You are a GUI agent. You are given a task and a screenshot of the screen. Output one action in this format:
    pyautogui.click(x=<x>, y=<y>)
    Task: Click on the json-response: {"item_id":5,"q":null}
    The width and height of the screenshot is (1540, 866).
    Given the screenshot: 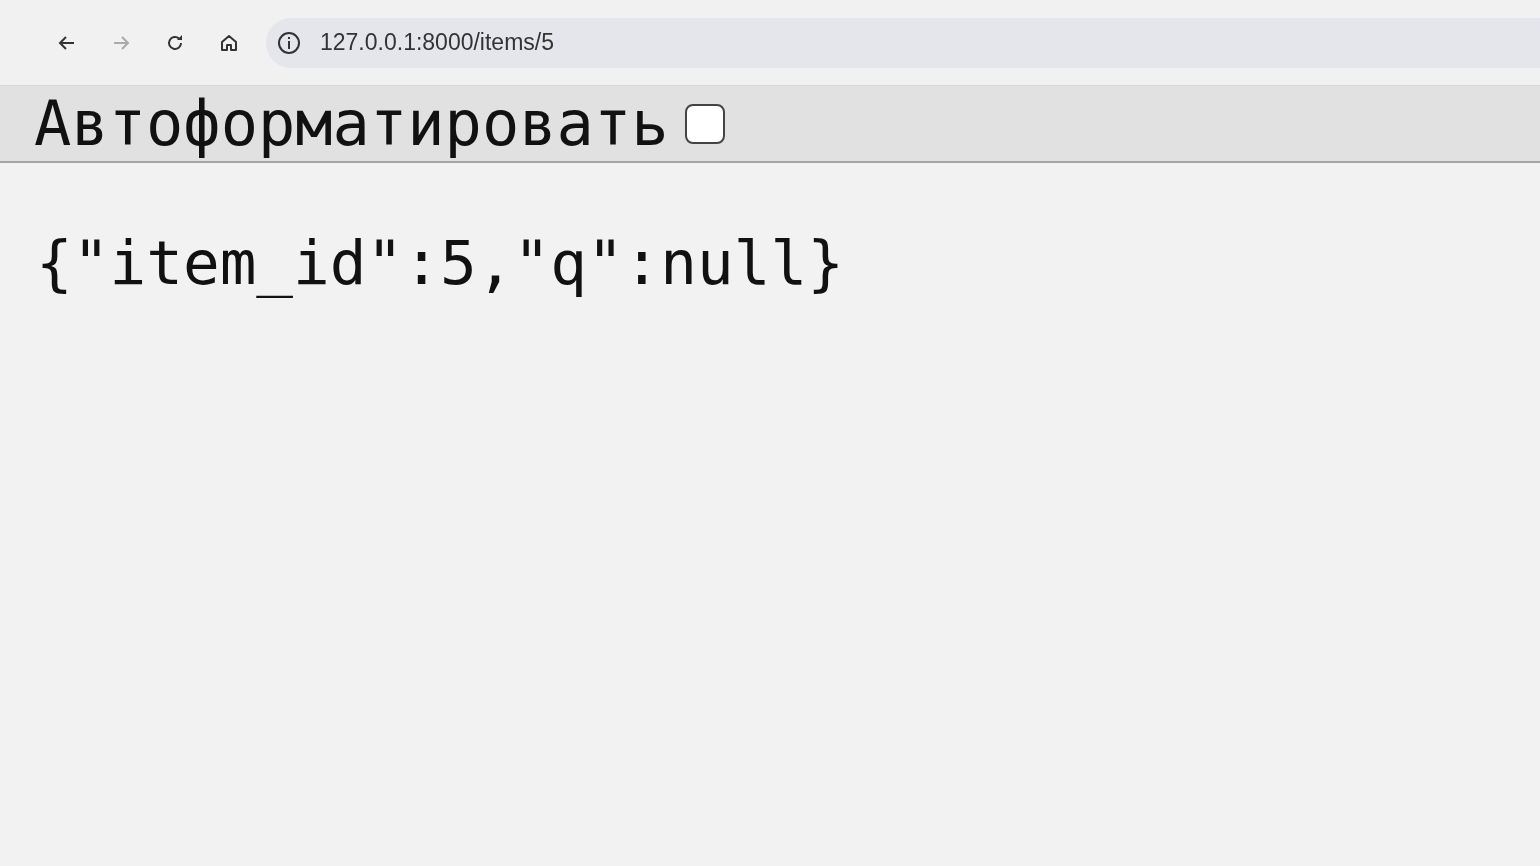 What is the action you would take?
    pyautogui.click(x=440, y=263)
    